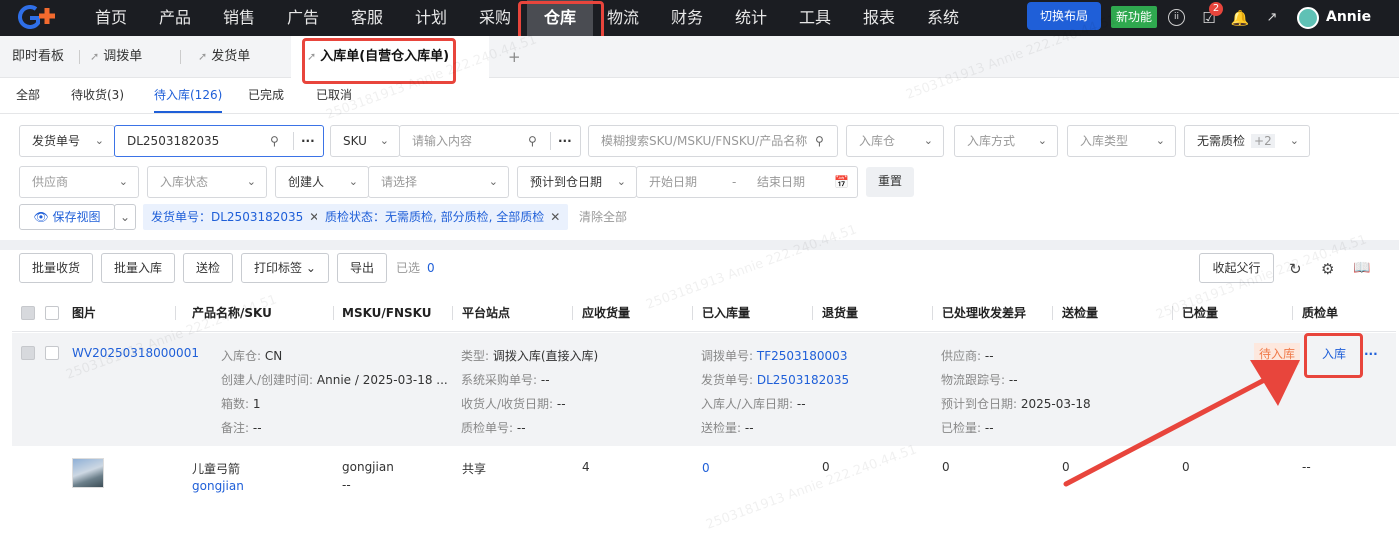  I want to click on expand-all-toggle, so click(28, 313).